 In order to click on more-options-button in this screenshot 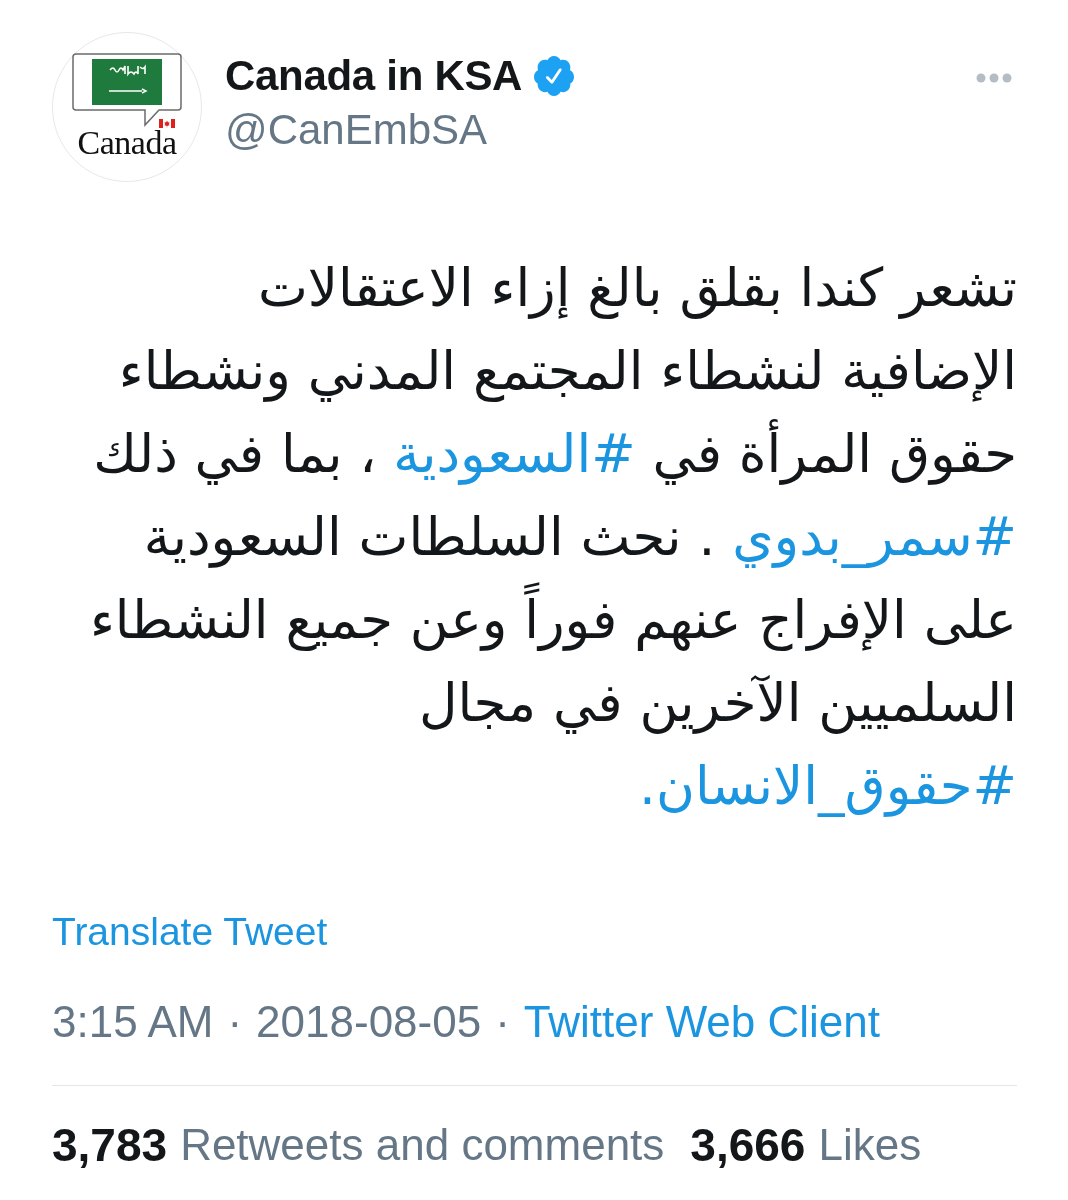, I will do `click(994, 78)`.